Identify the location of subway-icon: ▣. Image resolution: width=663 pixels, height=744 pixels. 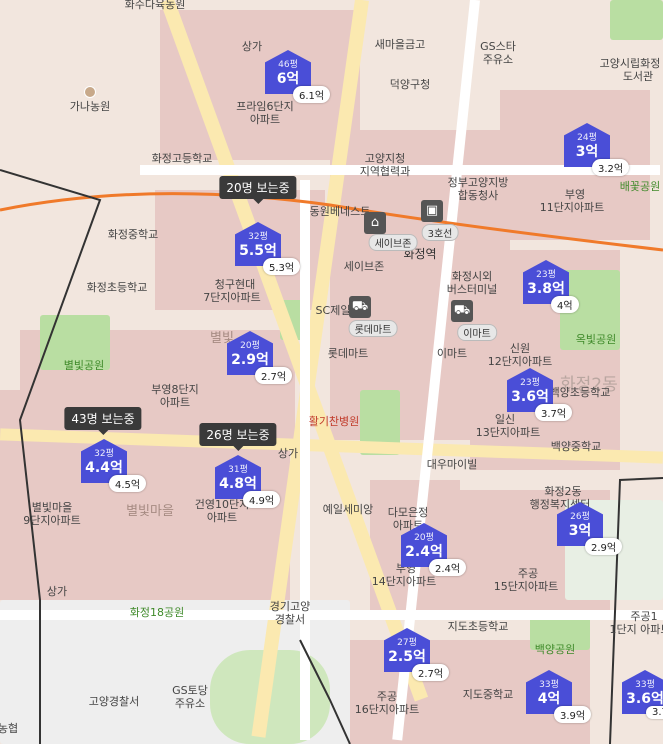
(432, 211).